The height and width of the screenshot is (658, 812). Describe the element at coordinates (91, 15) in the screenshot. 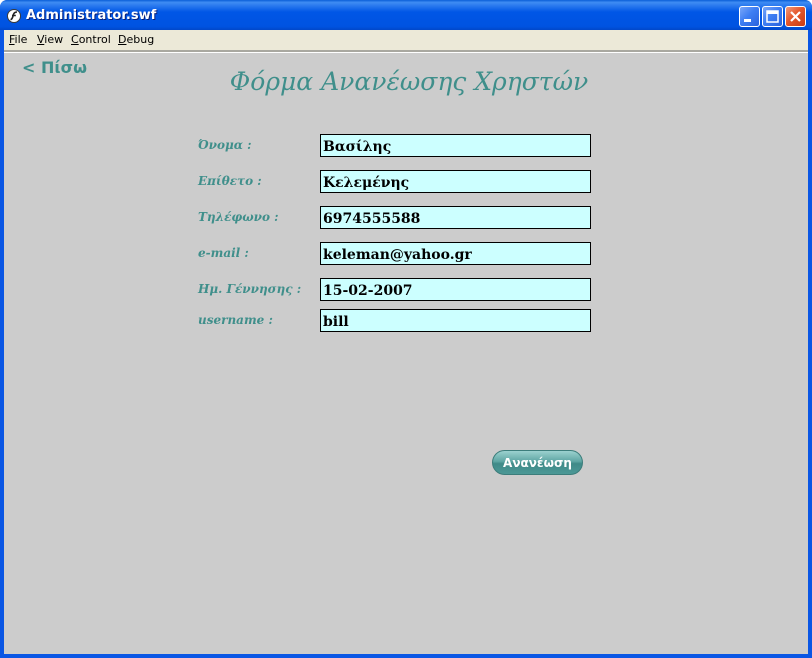

I see `window-title: Administrator.swf` at that location.